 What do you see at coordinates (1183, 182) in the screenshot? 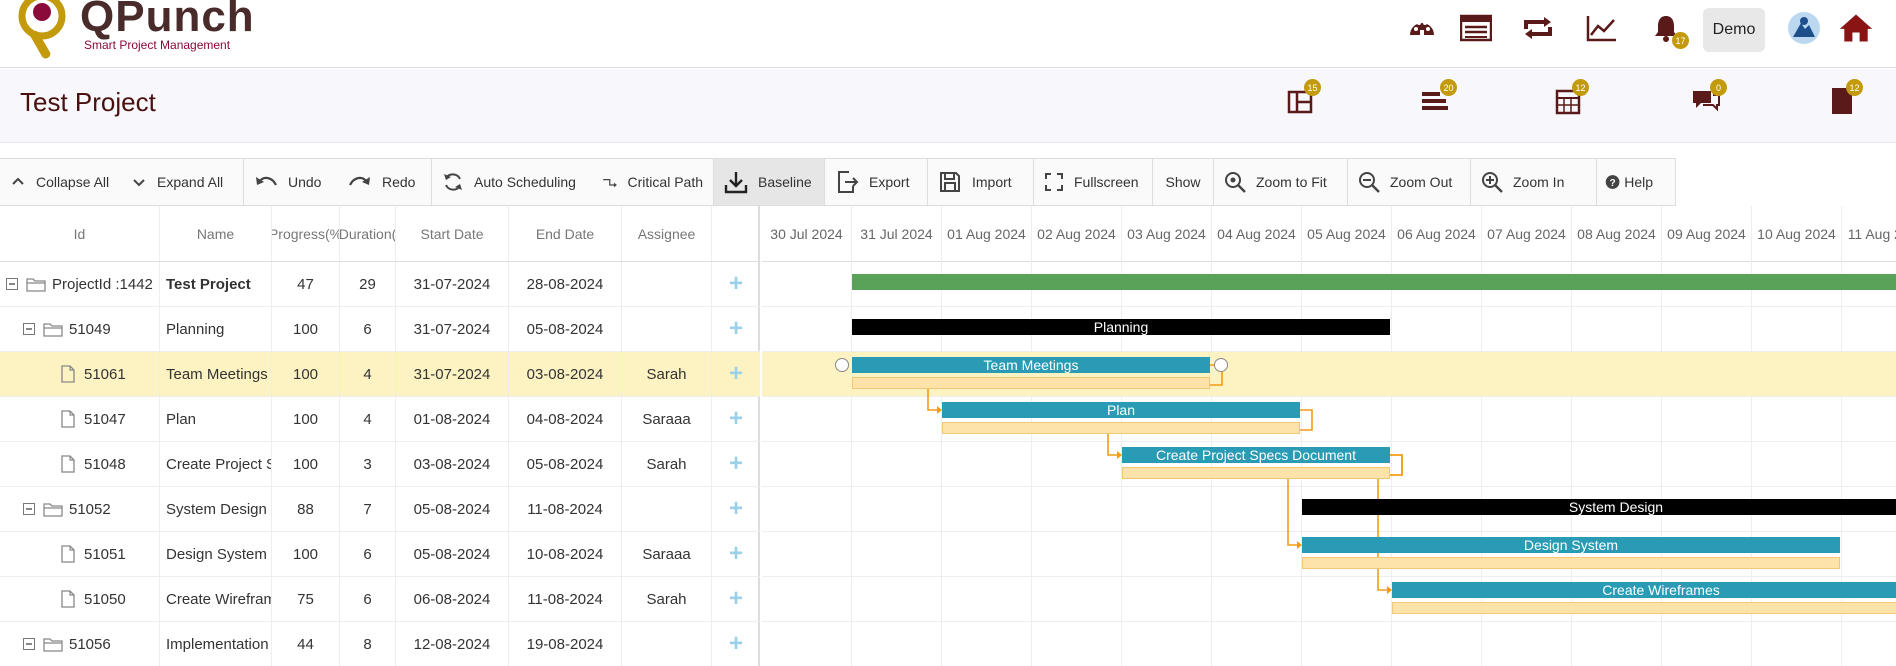
I see `show-button: Show` at bounding box center [1183, 182].